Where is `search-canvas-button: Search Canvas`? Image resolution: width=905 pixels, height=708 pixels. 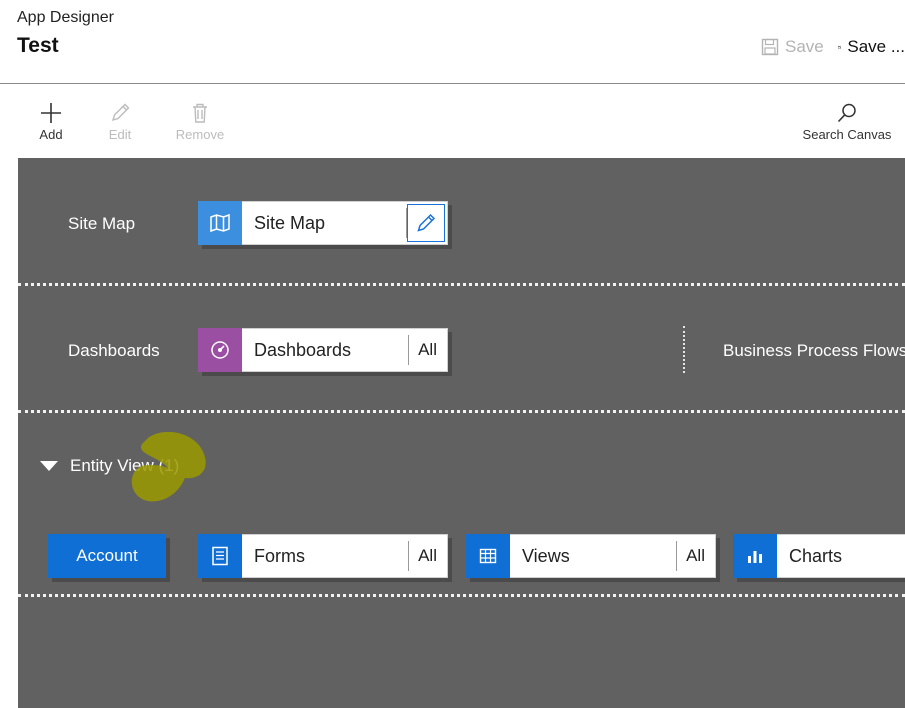
search-canvas-button: Search Canvas is located at coordinates (847, 122).